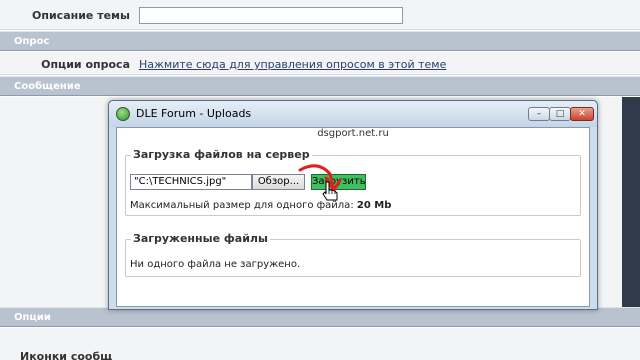 This screenshot has height=360, width=640. I want to click on poll-options-label: Опции опроса, so click(85, 64).